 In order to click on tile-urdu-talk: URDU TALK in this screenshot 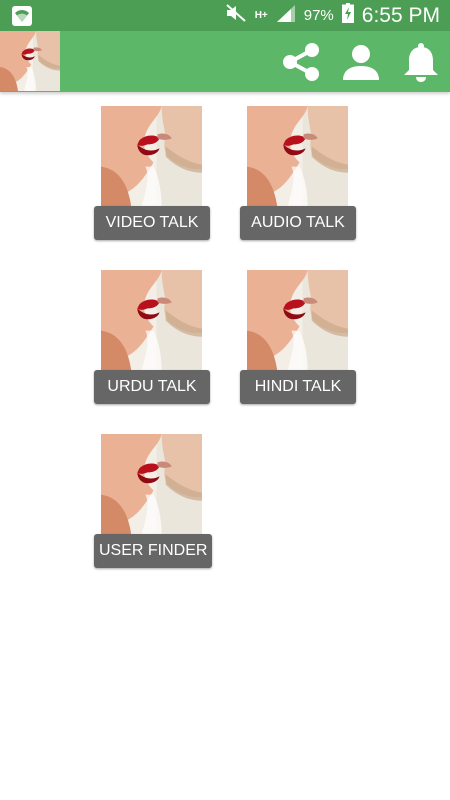, I will do `click(154, 330)`.